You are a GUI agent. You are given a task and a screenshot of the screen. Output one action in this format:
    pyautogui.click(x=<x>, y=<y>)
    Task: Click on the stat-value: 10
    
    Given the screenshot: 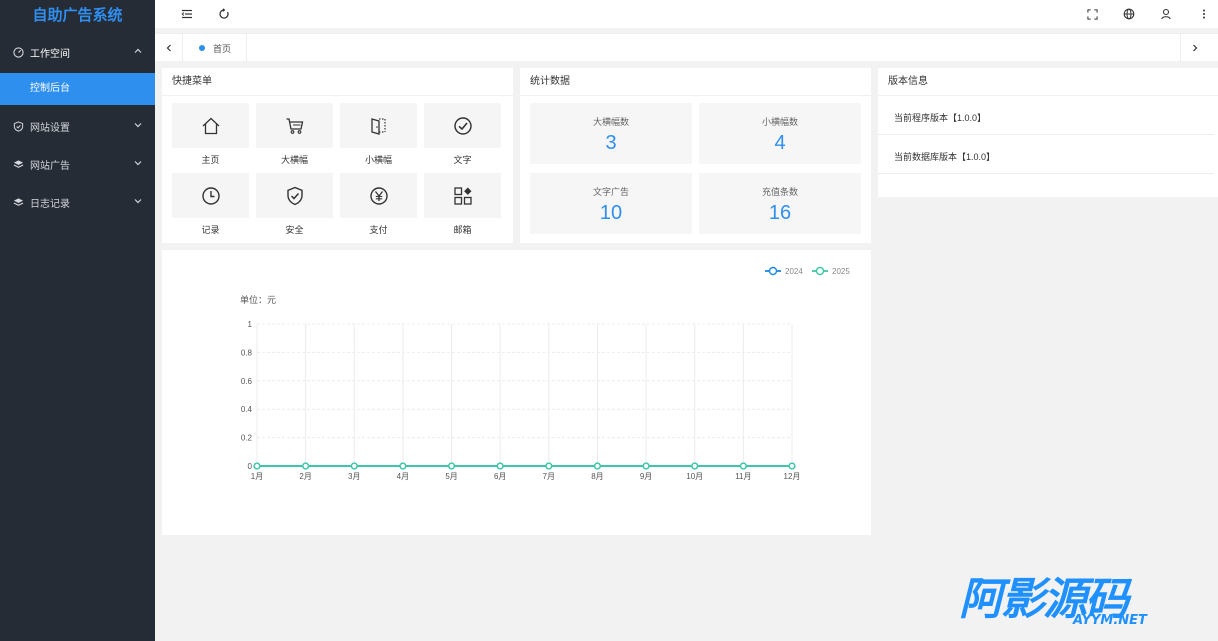 What is the action you would take?
    pyautogui.click(x=611, y=213)
    